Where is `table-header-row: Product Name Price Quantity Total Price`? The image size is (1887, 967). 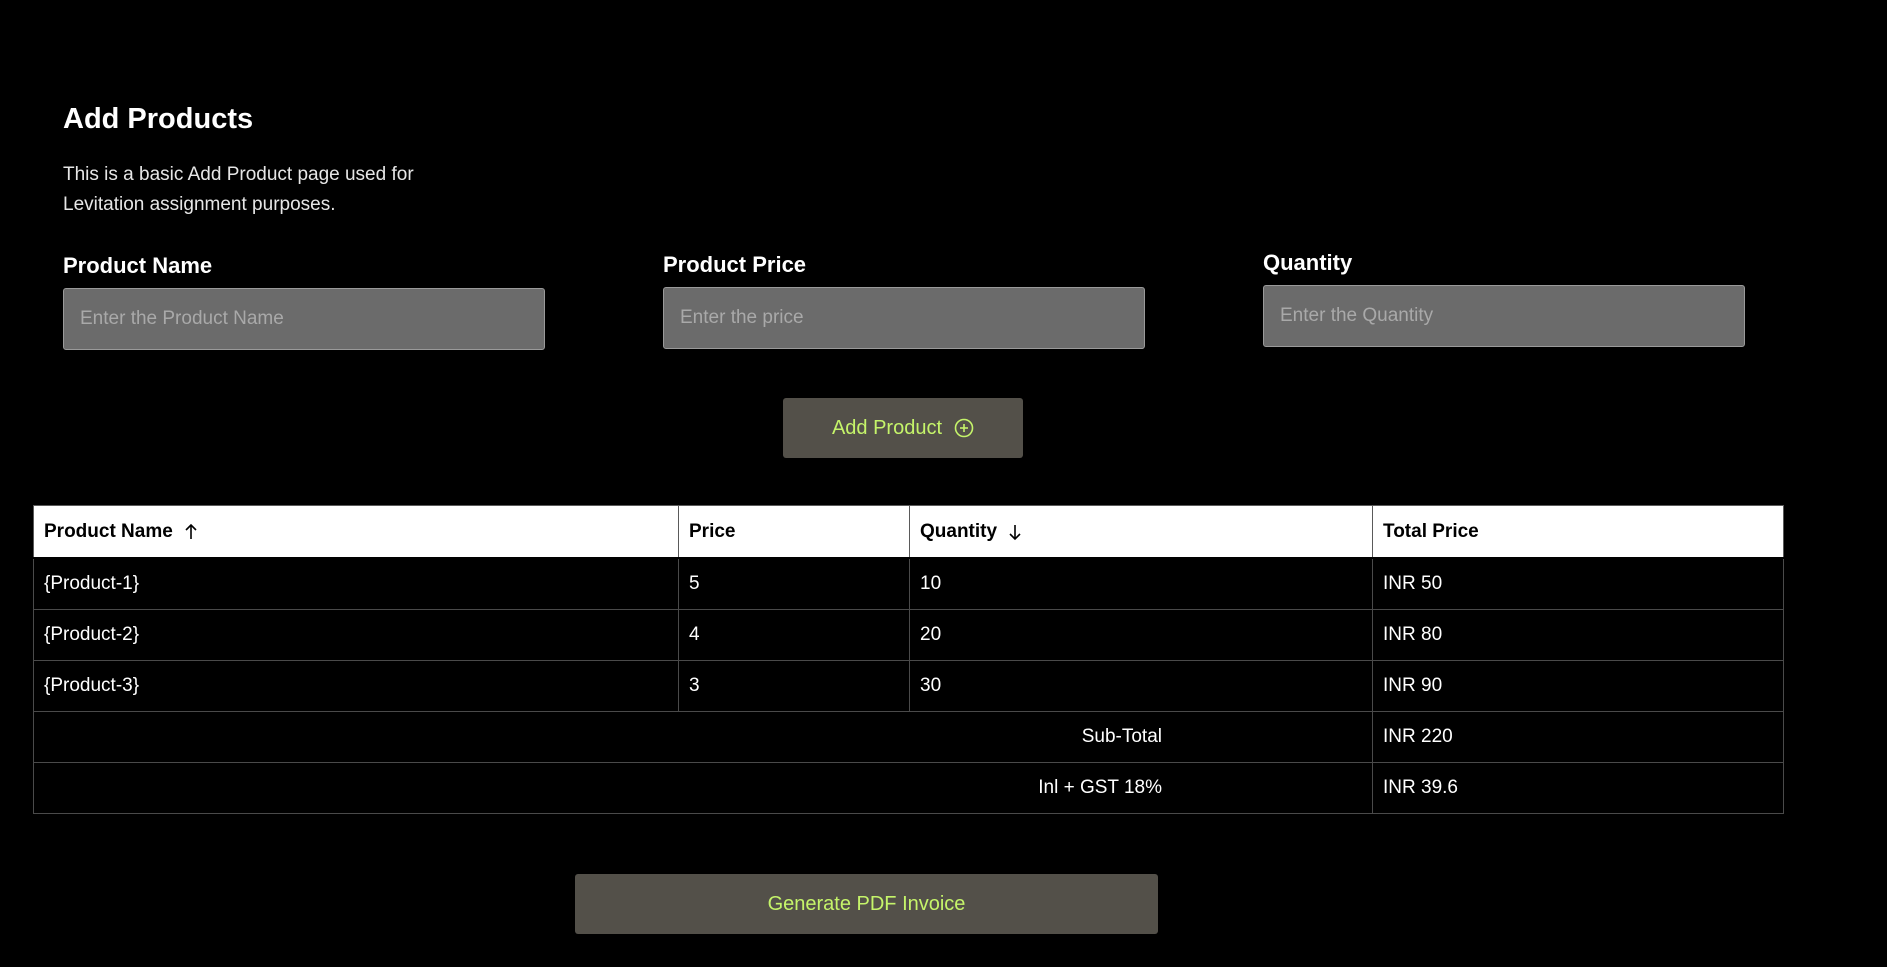
table-header-row: Product Name Price Quantity Total Price is located at coordinates (908, 532).